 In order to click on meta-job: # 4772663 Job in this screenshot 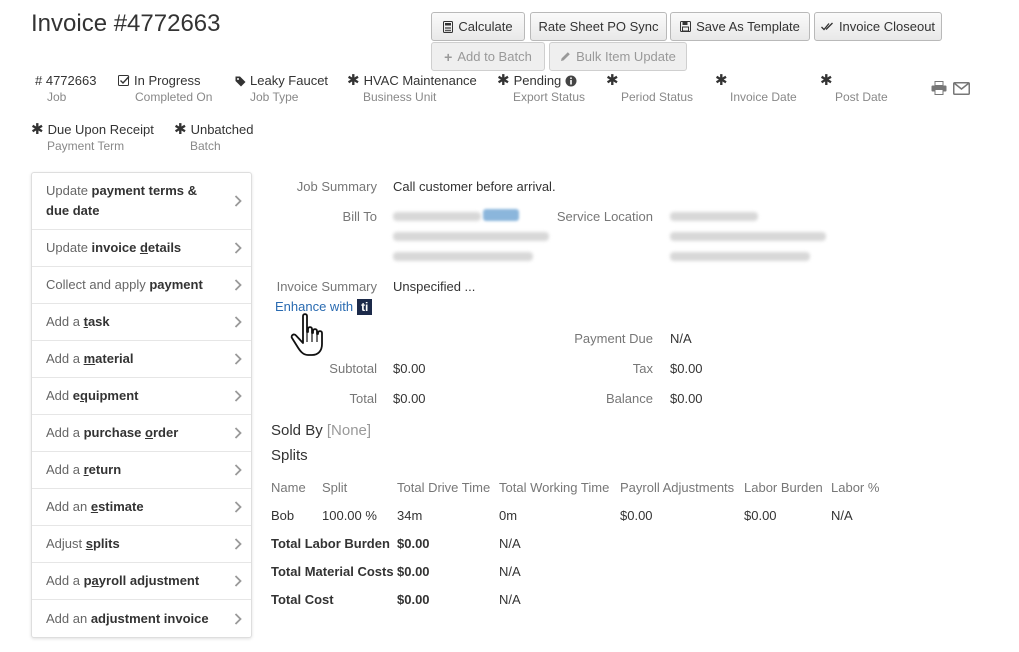, I will do `click(65, 89)`.